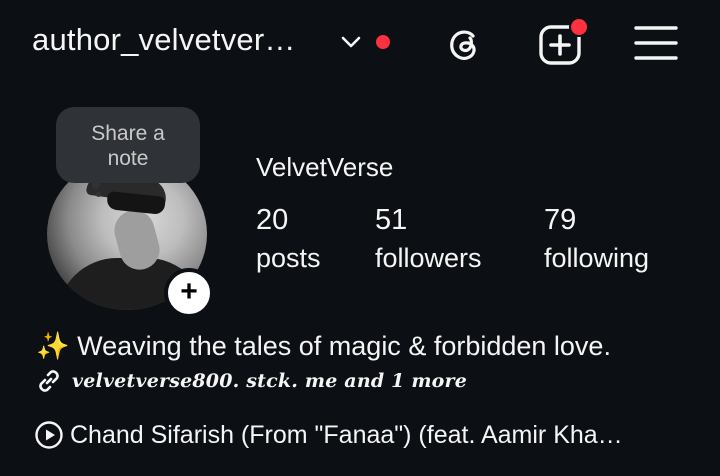 This screenshot has height=476, width=720. What do you see at coordinates (391, 220) in the screenshot?
I see `followers-count: 51` at bounding box center [391, 220].